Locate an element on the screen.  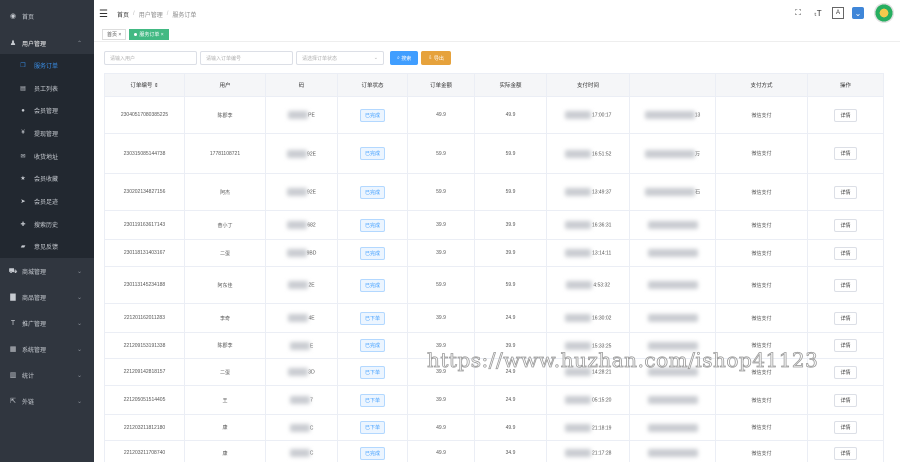
actual-amount-cell: 39.9 is located at coordinates (510, 253).